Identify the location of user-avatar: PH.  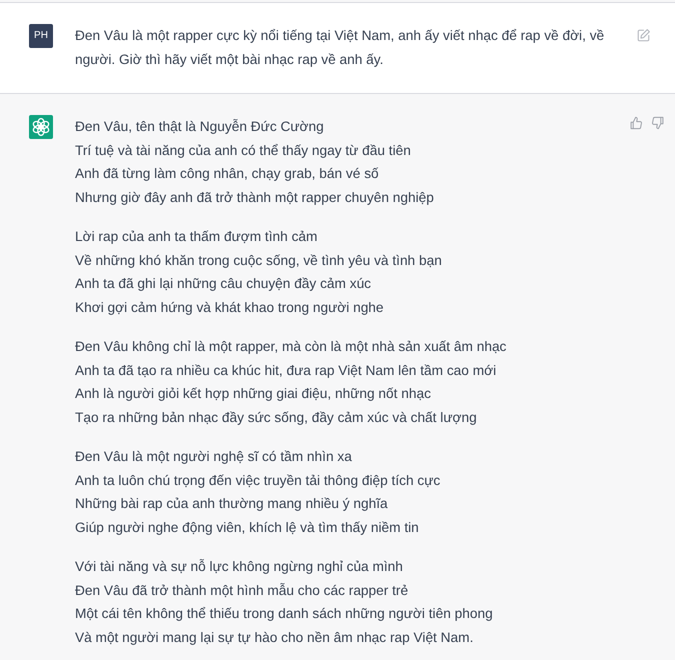
(41, 36).